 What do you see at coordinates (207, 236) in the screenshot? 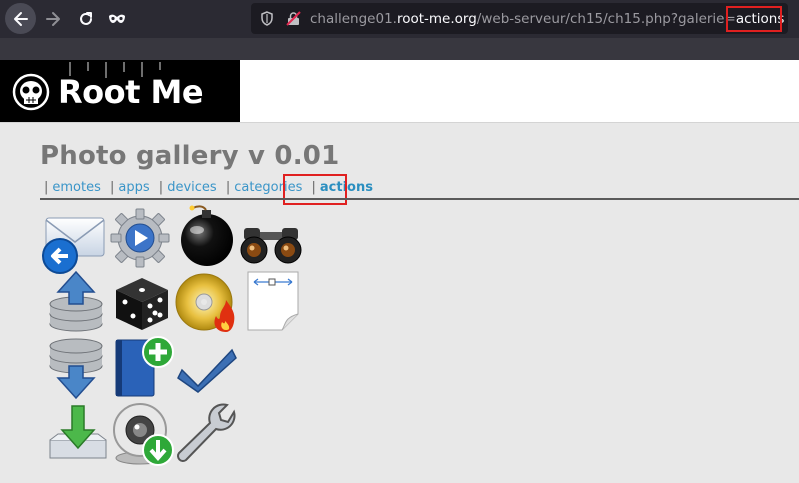
I see `bomb-icon` at bounding box center [207, 236].